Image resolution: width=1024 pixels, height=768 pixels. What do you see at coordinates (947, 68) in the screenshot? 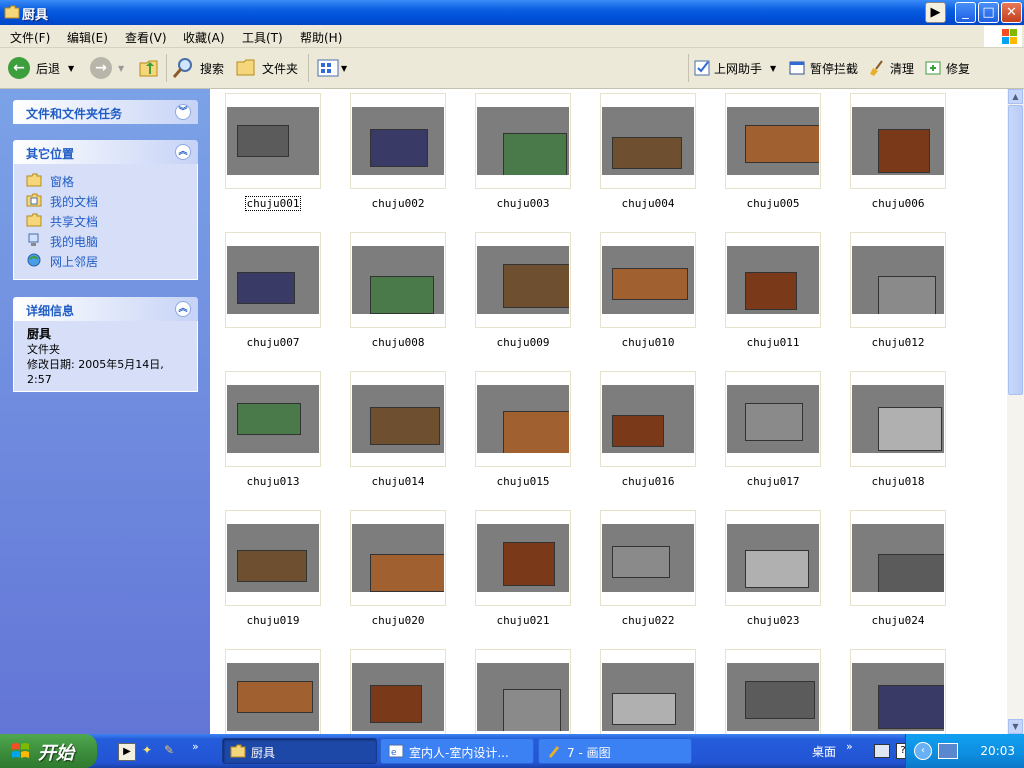
I see `repair-button: 修复` at bounding box center [947, 68].